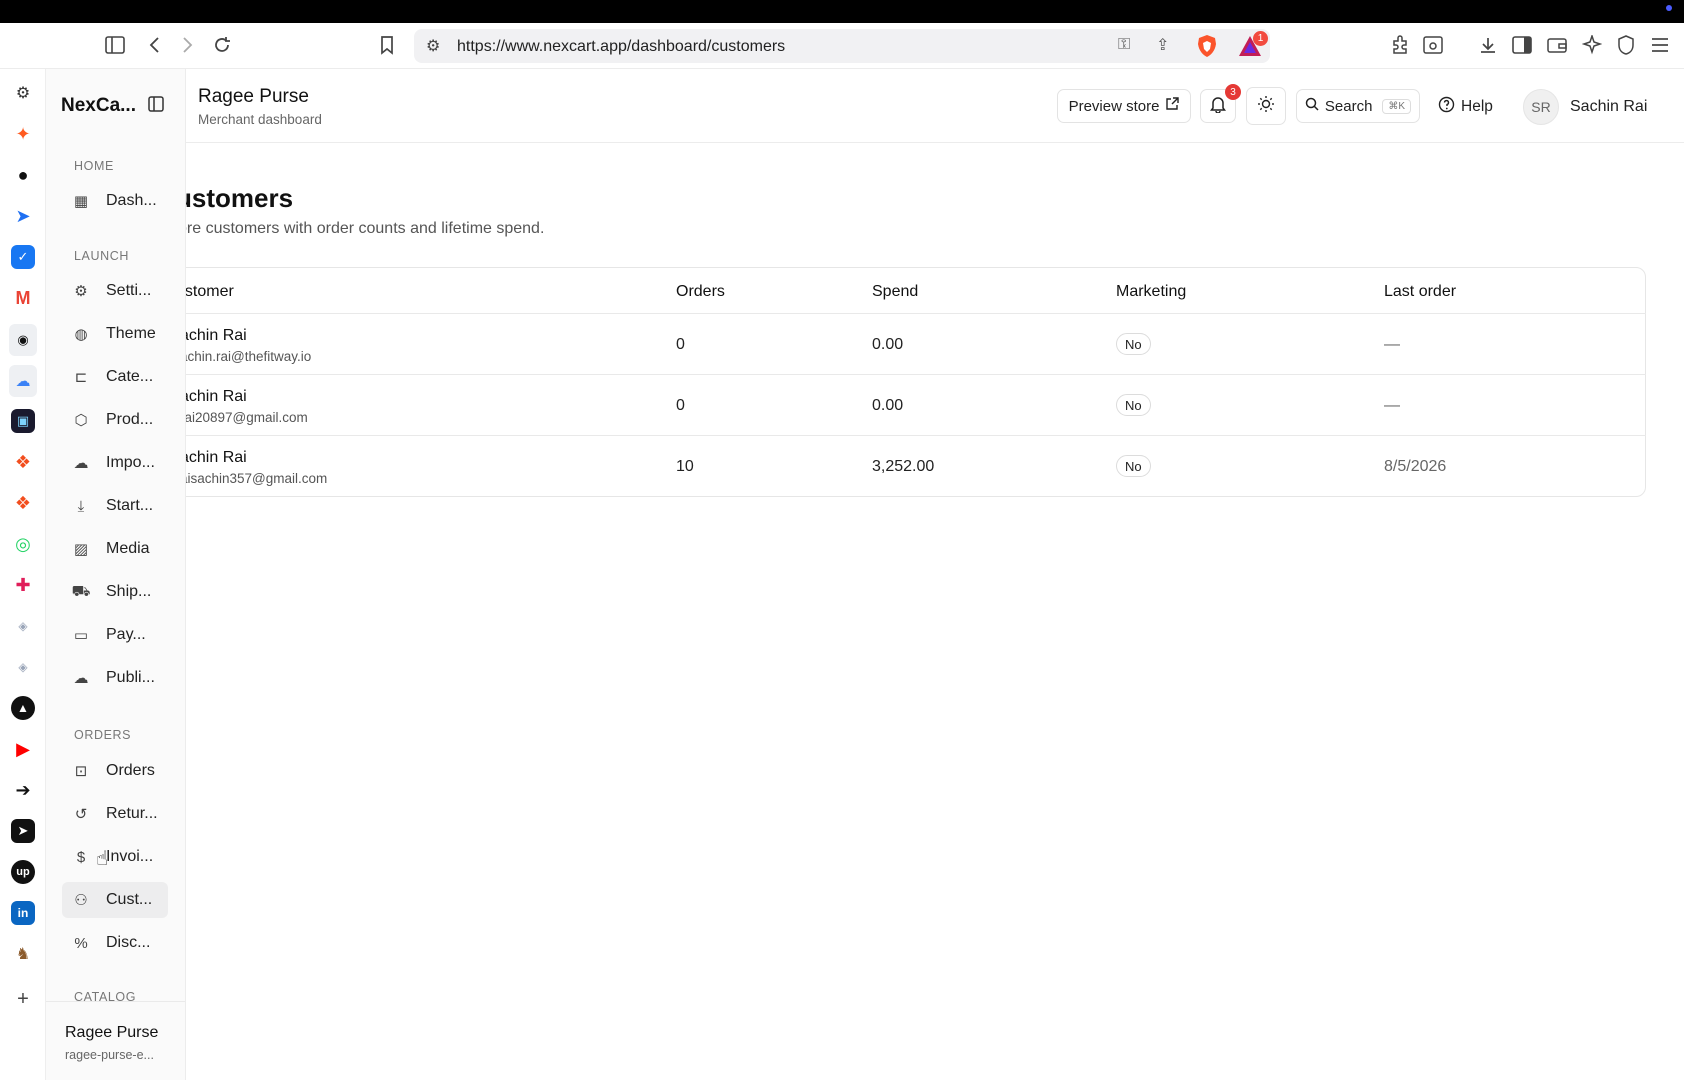  I want to click on search-button: Search ⌘K, so click(1358, 106).